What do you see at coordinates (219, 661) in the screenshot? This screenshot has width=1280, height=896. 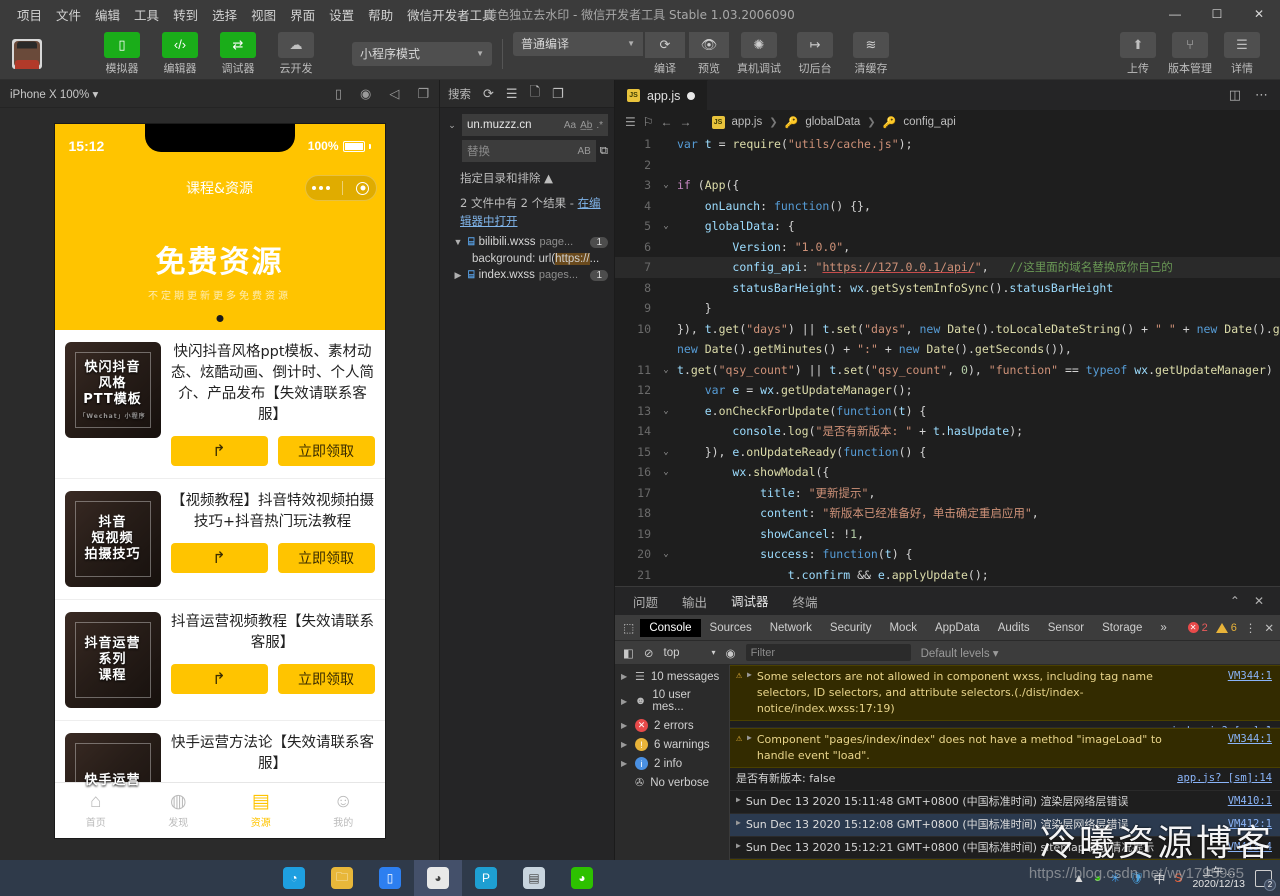 I see `resource-card: 抖音运营 系列 课程 抖音运营视频教程【失效请联系客服】 ↱ 立即领取` at bounding box center [219, 661].